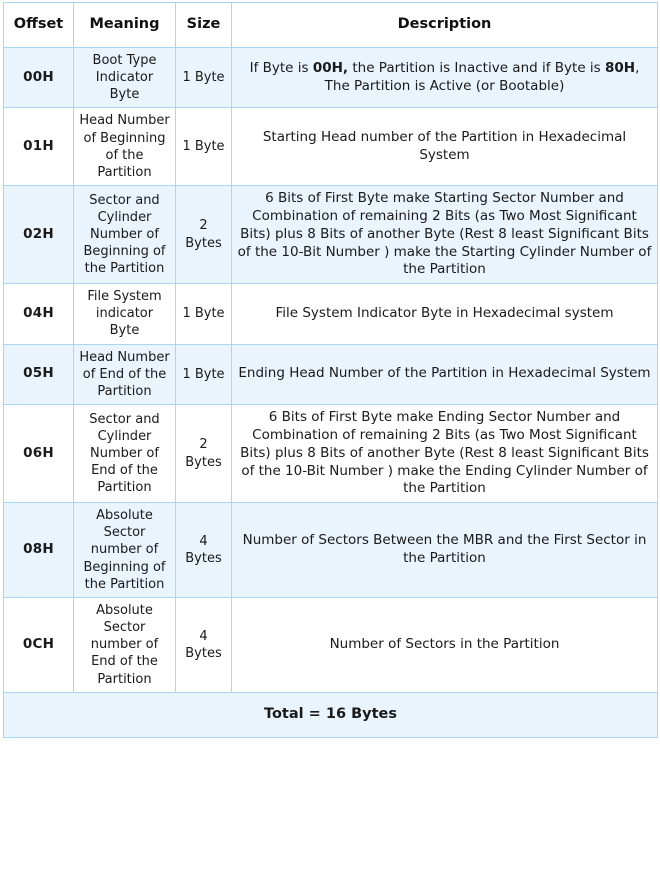 This screenshot has height=874, width=660. What do you see at coordinates (124, 25) in the screenshot?
I see `column-header-meaning: Meaning` at bounding box center [124, 25].